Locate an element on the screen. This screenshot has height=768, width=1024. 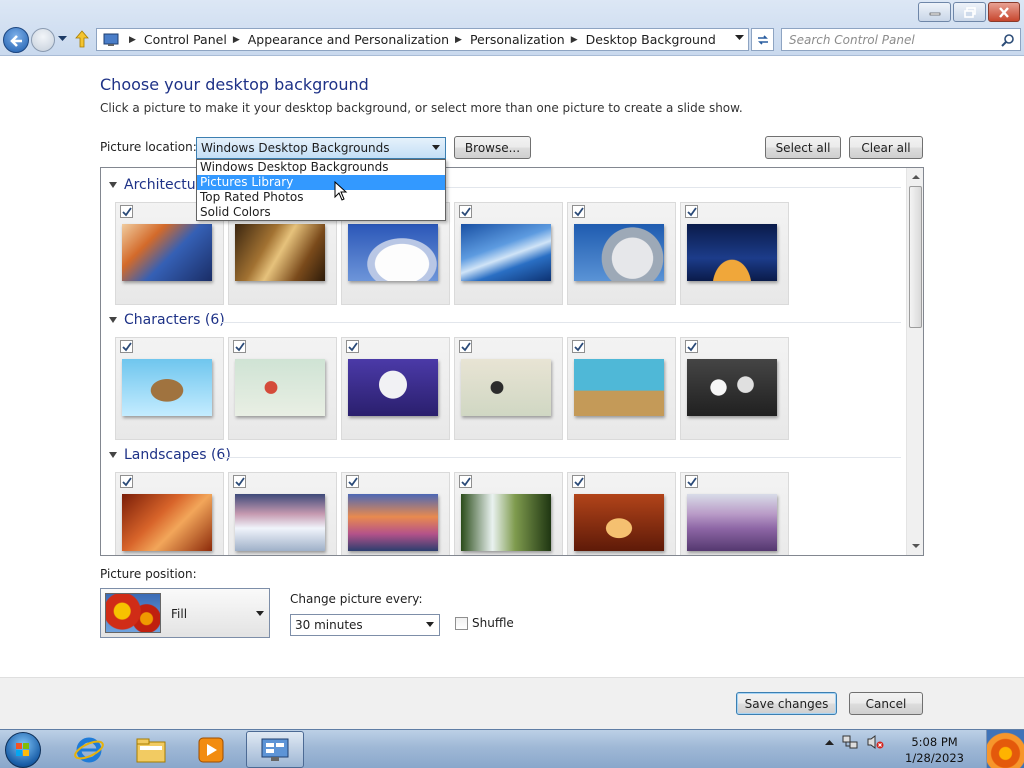
group-header: Architecture is located at coordinates (159, 185).